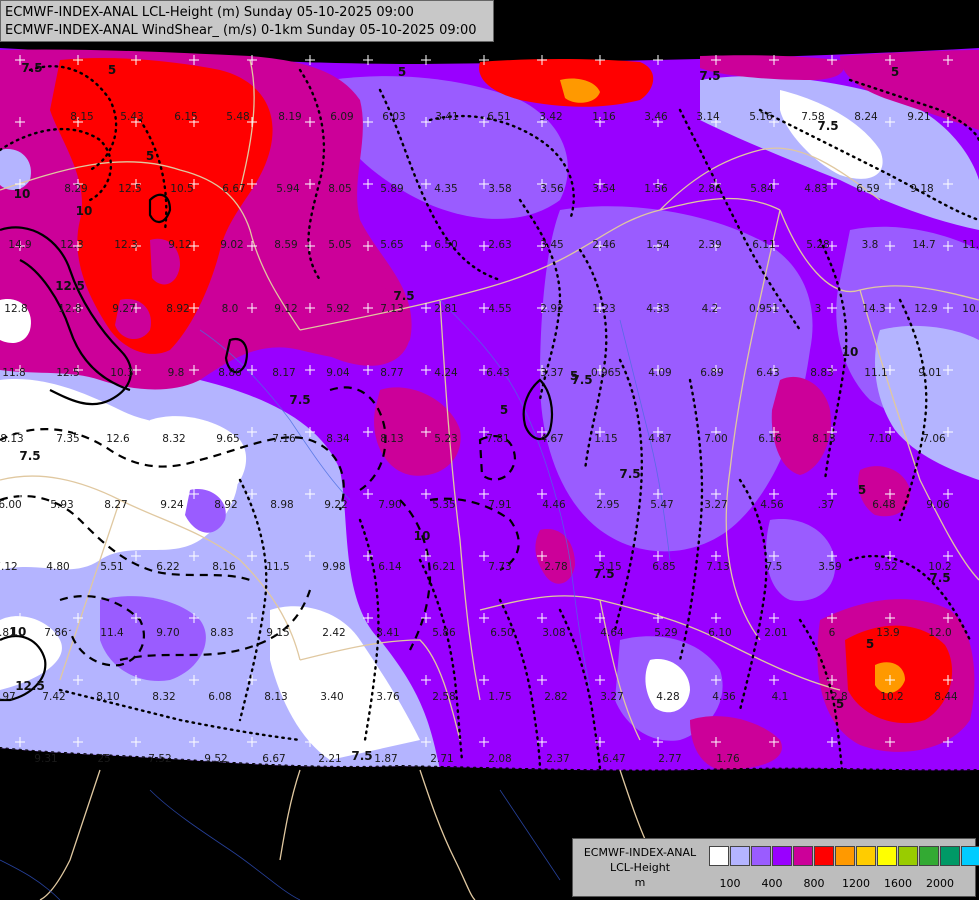 This screenshot has height=900, width=979. I want to click on point-value-label: 12.5, so click(129, 189).